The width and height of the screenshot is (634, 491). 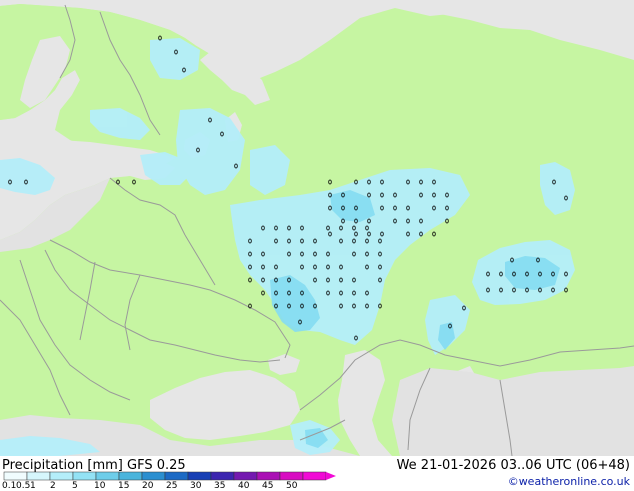 What do you see at coordinates (94, 465) in the screenshot?
I see `map-title: Precipitation [mm] GFS 0.25` at bounding box center [94, 465].